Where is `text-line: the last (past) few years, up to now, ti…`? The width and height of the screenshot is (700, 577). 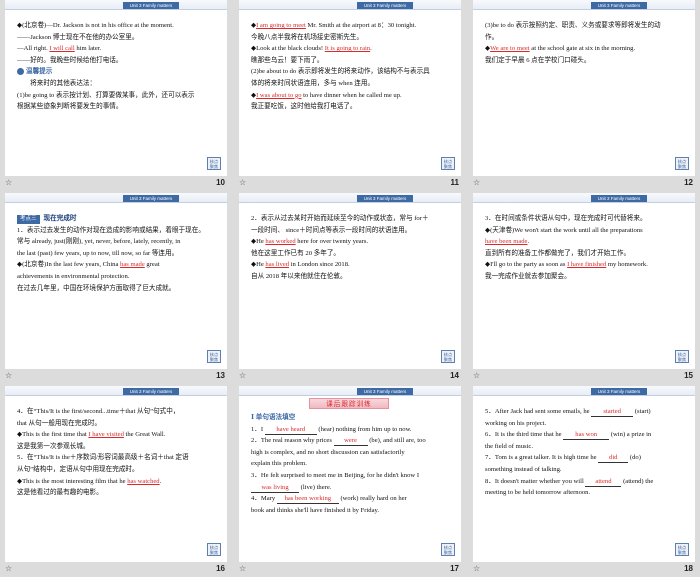
text-line: the last (past) few years, up to now, ti… is located at coordinates (117, 254).